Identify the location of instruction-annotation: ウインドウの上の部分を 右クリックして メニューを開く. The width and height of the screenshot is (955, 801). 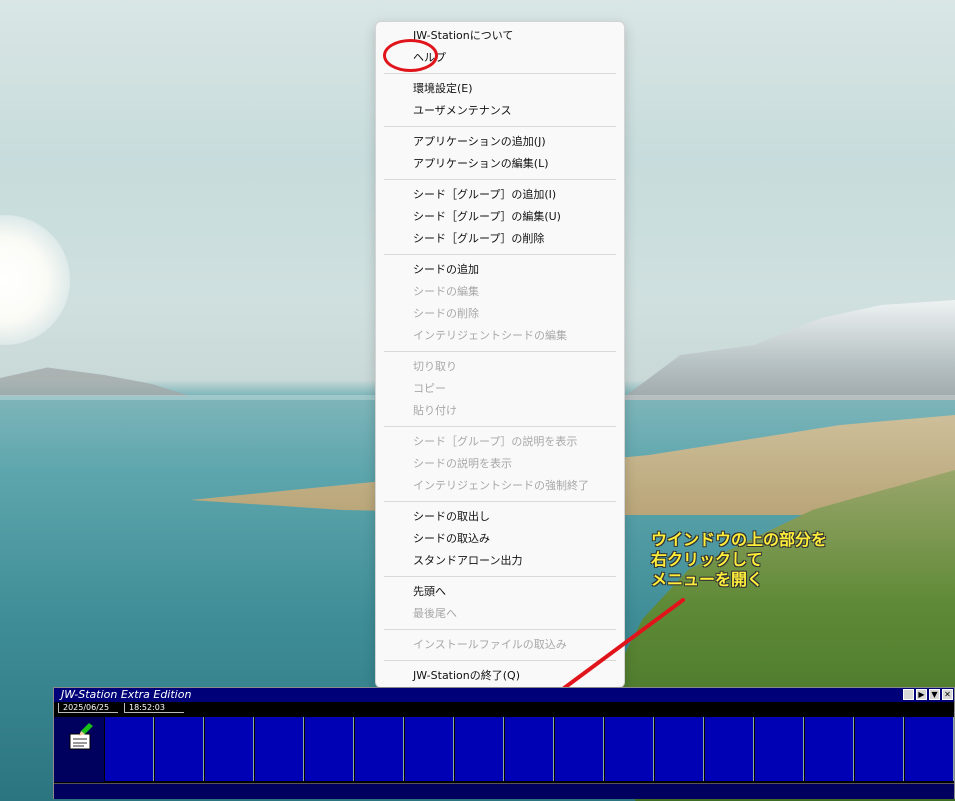
(739, 560).